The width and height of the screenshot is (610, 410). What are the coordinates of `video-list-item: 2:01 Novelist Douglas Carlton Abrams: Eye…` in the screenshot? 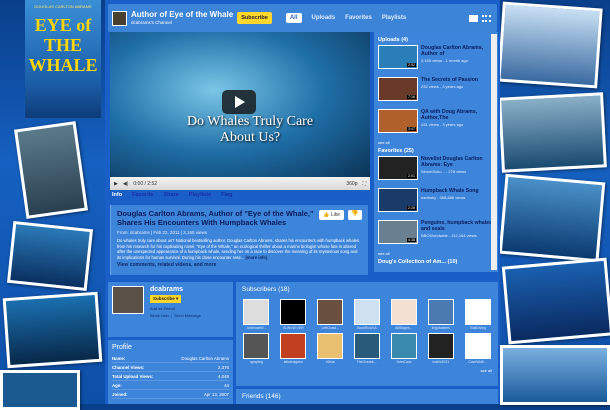 It's located at (436, 170).